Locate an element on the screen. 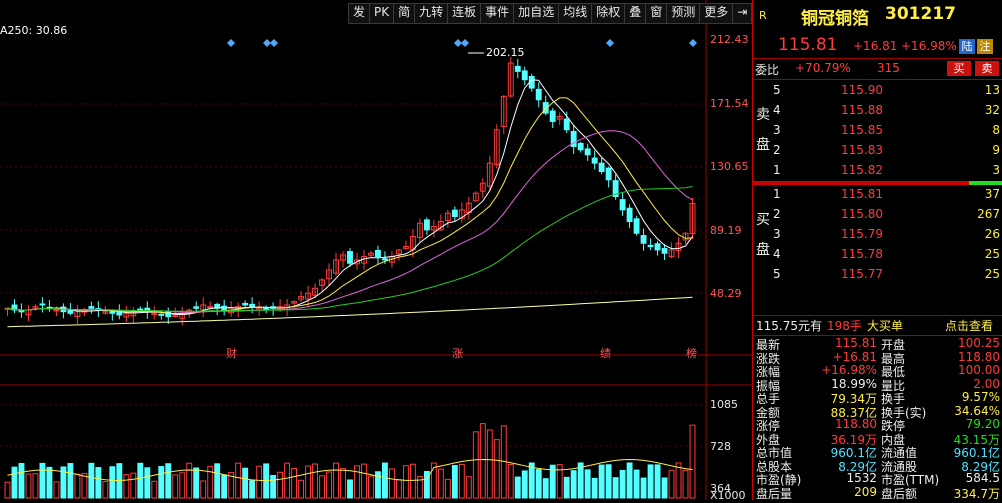  buy-button: 买 is located at coordinates (959, 68).